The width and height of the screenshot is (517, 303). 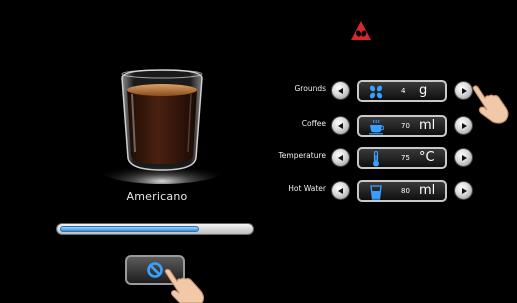 I want to click on setting-row-hot-water: Hot Water 80 ml, so click(x=375, y=191).